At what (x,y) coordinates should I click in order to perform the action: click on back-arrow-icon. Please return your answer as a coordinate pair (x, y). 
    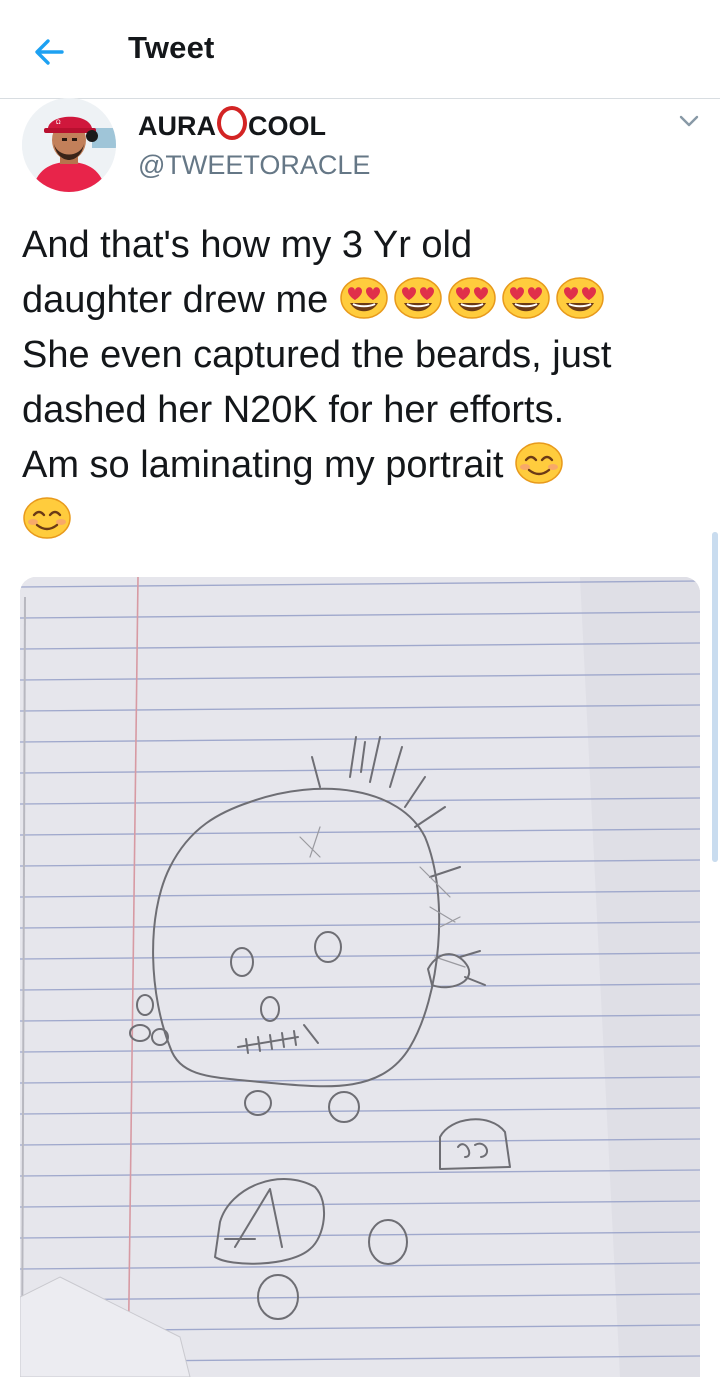
    Looking at the image, I should click on (50, 52).